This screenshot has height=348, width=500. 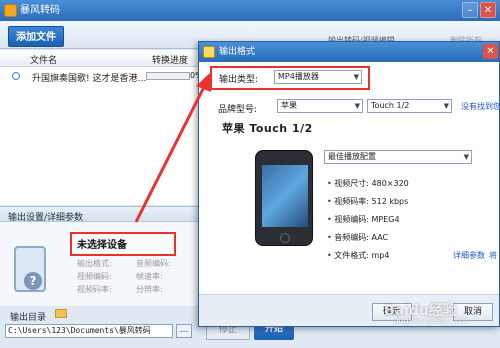 I want to click on output-dir-label: 输出目录, so click(x=28, y=318).